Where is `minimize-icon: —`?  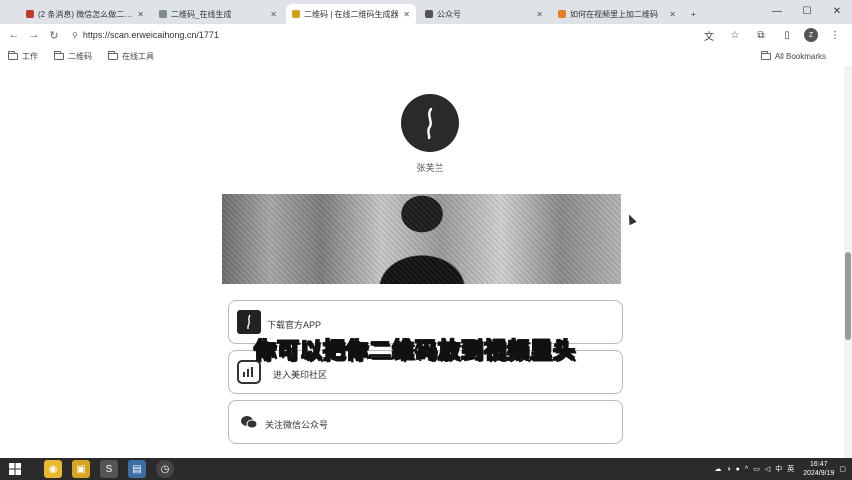 minimize-icon: — is located at coordinates (777, 11).